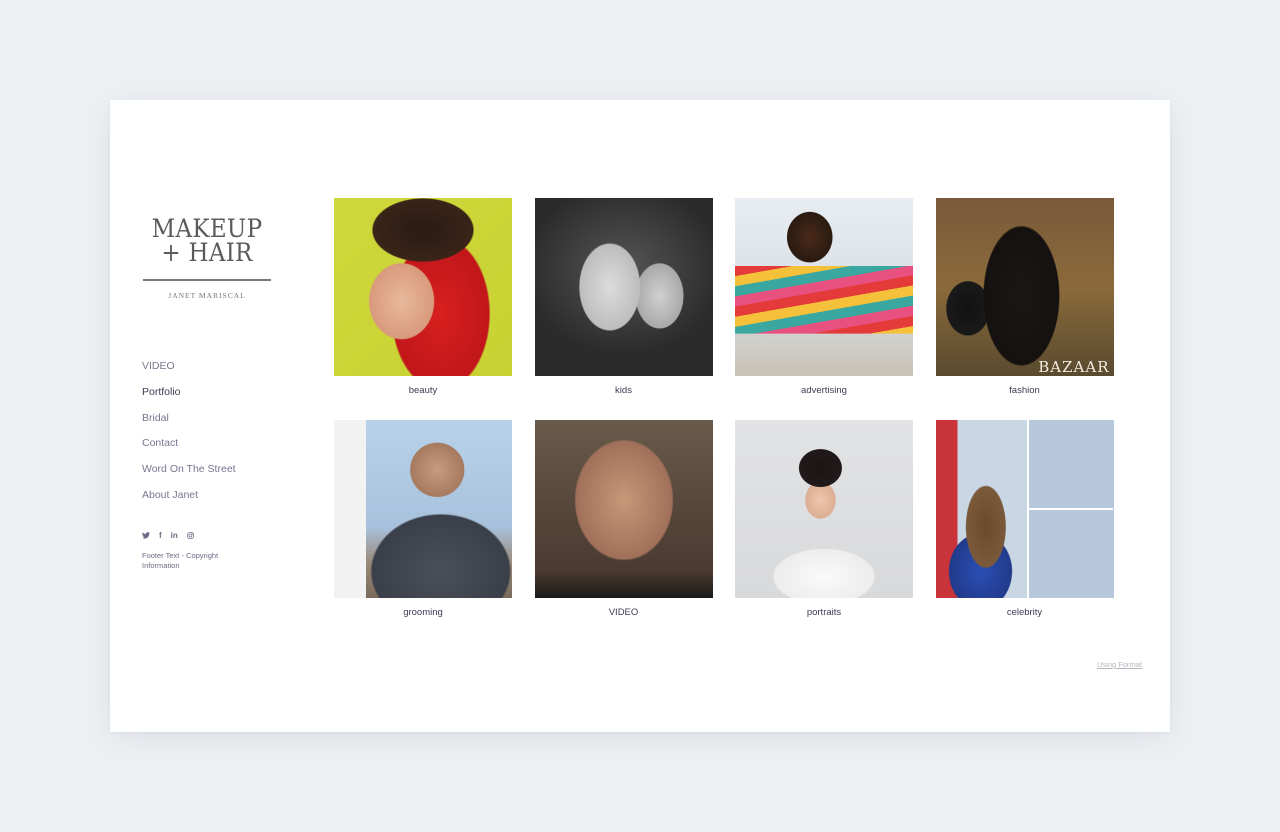  Describe the element at coordinates (189, 397) in the screenshot. I see `nav-item-portfolio: Portfolio` at that location.